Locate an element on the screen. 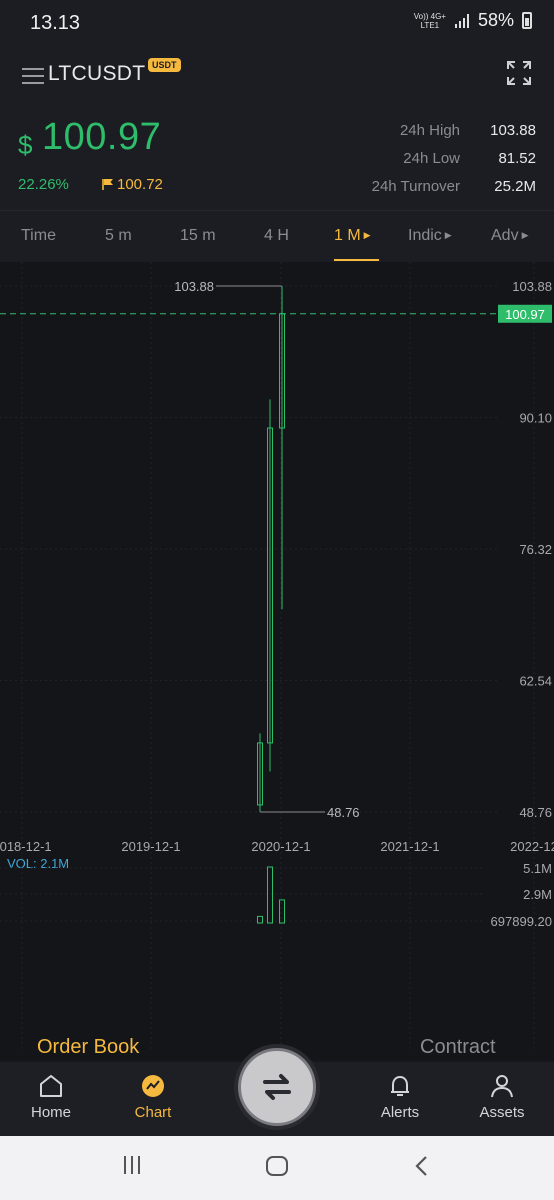 The width and height of the screenshot is (554, 1200). high-marker-label: 103.88 is located at coordinates (194, 286).